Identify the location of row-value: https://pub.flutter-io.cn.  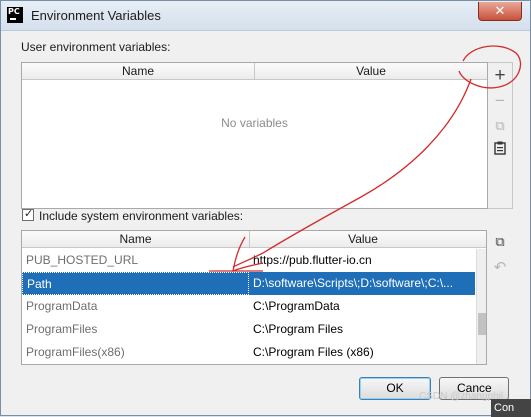
(312, 260).